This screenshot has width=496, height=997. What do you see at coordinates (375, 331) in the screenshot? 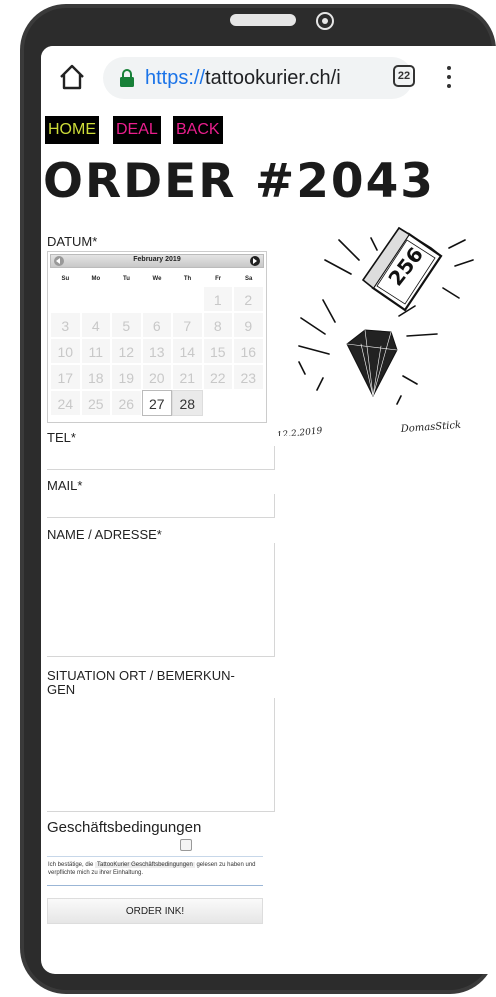
I see `tattoo-illustration: 256 12.2.2019 DomasStick` at bounding box center [375, 331].